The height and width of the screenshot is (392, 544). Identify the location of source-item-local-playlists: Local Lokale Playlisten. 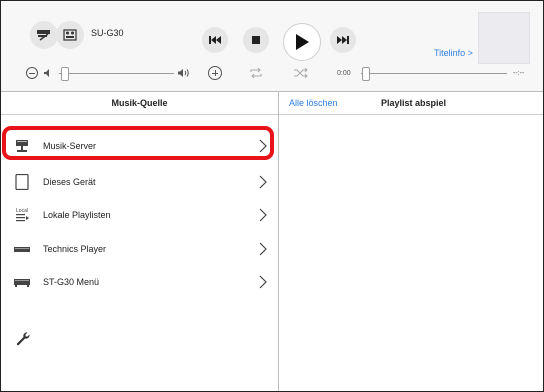
(139, 215).